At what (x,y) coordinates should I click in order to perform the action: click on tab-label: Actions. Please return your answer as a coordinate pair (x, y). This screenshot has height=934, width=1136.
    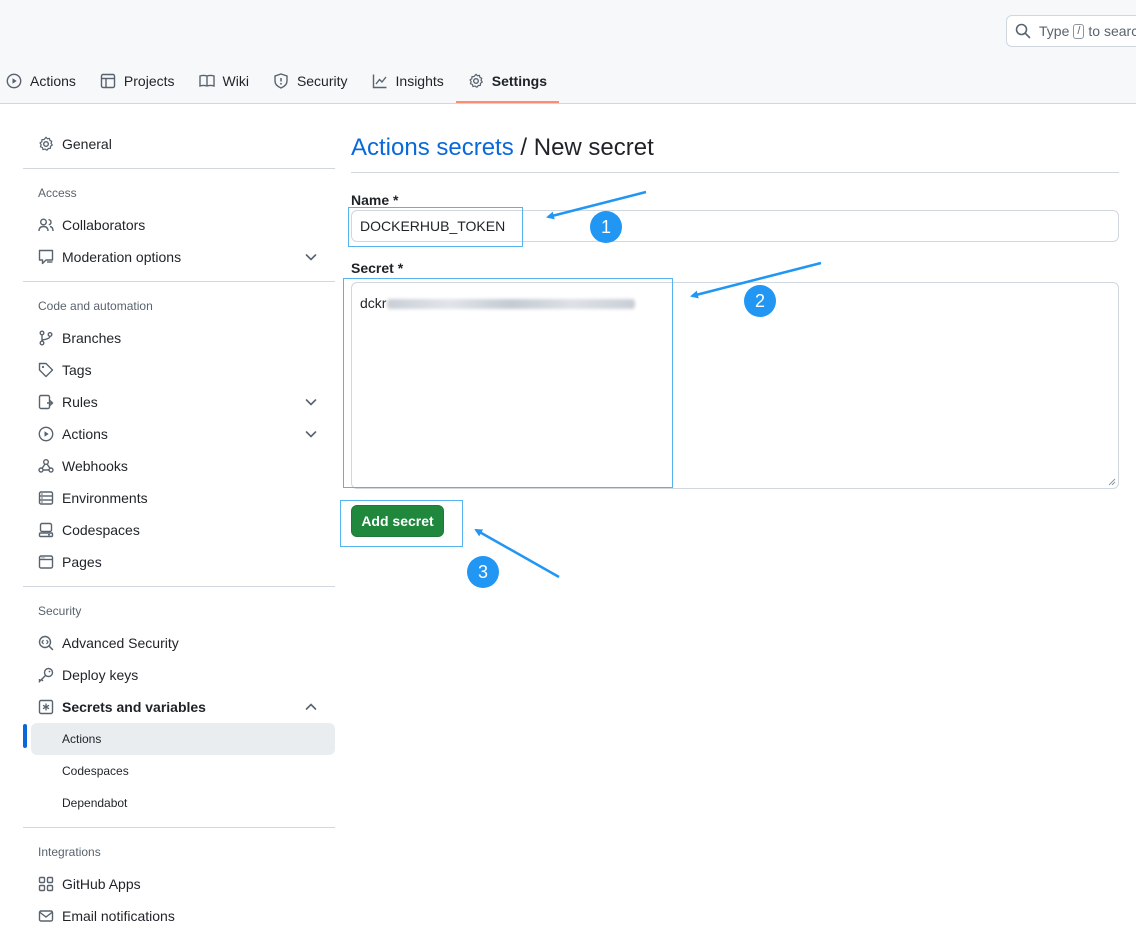
    Looking at the image, I should click on (53, 81).